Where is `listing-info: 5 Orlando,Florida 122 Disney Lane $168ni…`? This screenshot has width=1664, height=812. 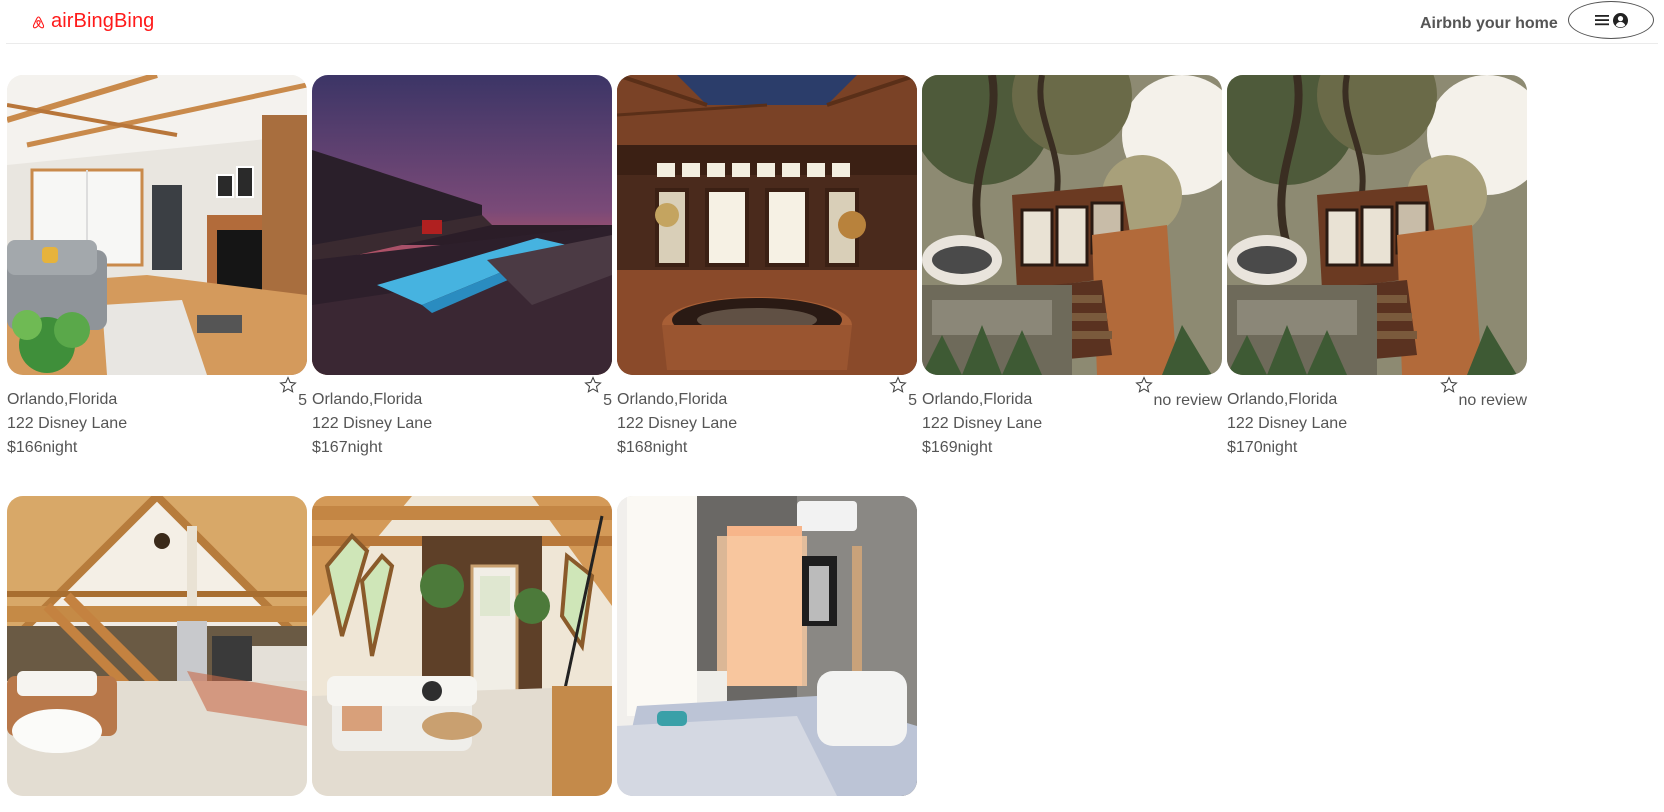 listing-info: 5 Orlando,Florida 122 Disney Lane $168ni… is located at coordinates (767, 415).